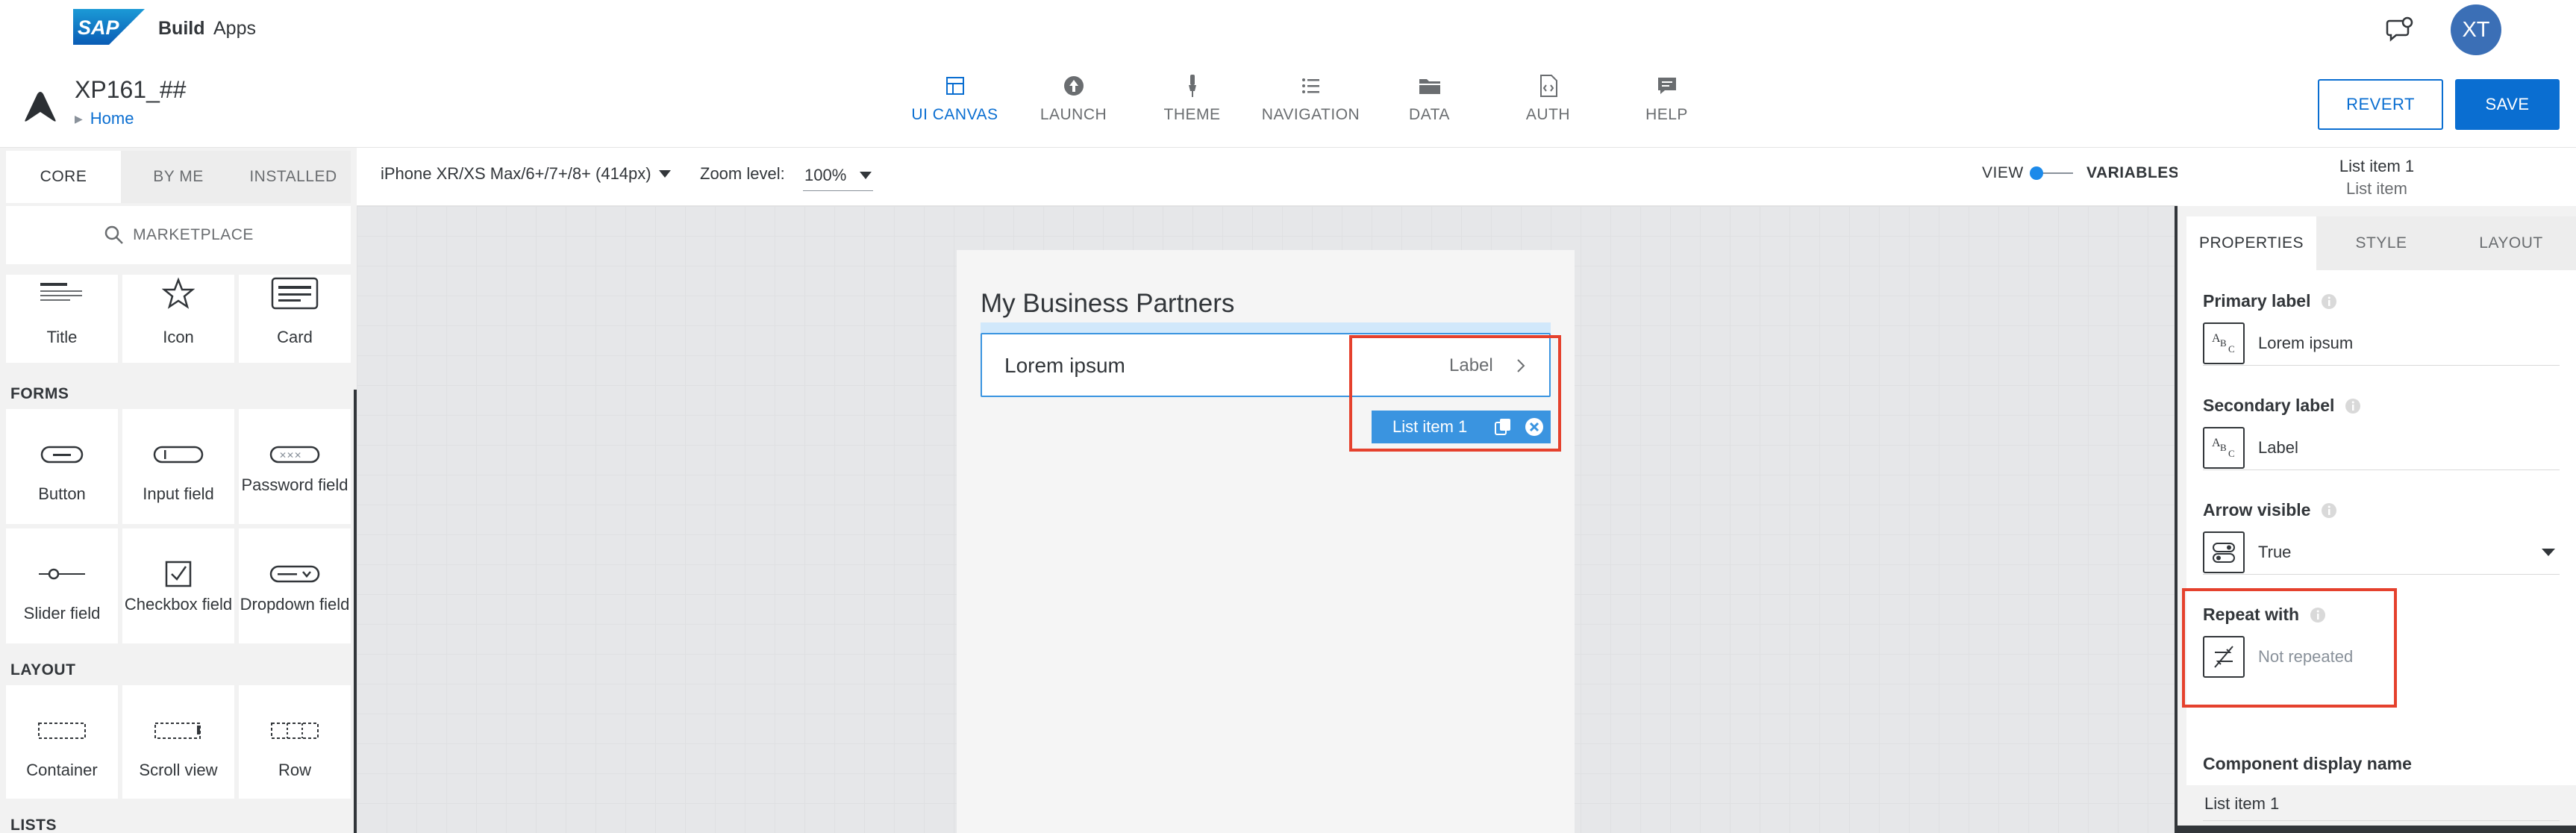 The image size is (2576, 833). I want to click on nav-auth: AUTH, so click(1548, 103).